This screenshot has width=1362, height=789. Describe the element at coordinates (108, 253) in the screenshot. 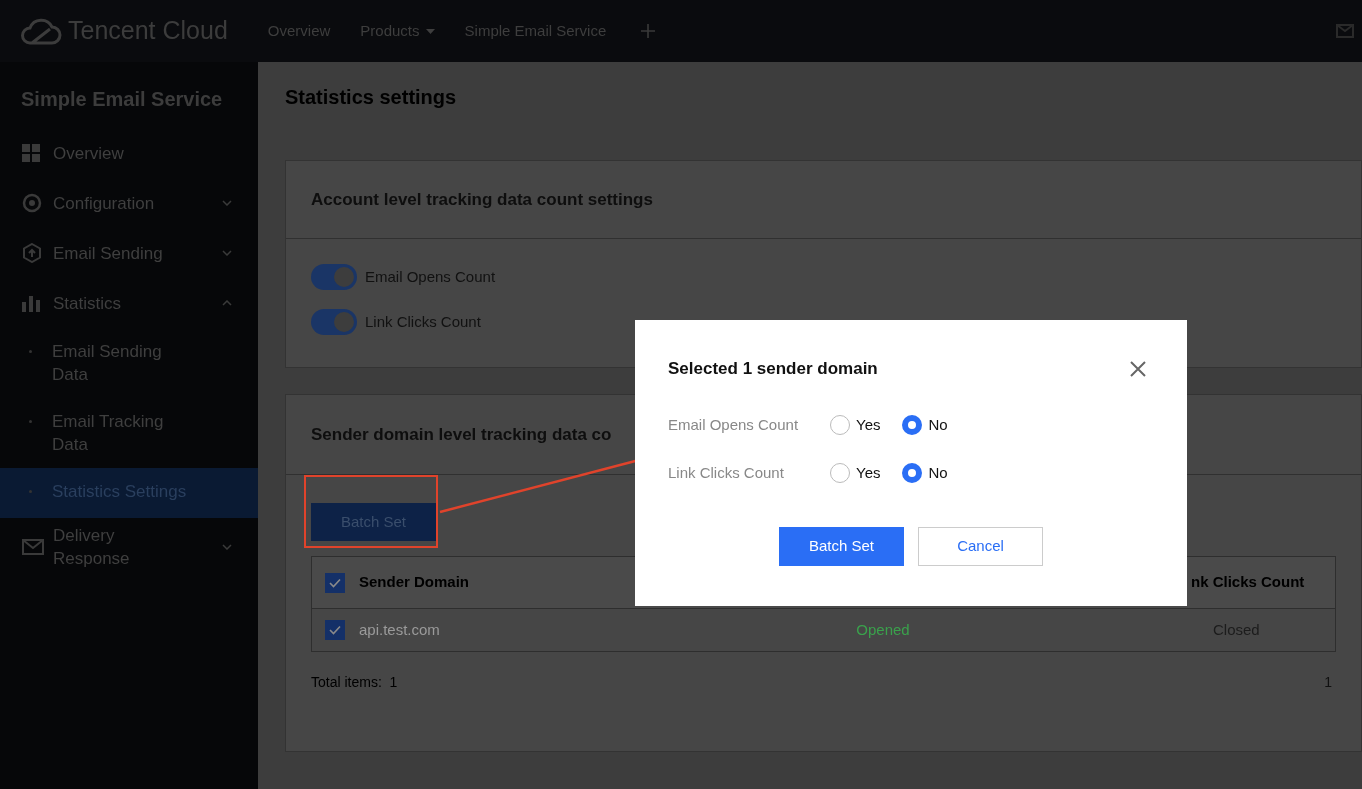

I see `sidebar-item-label: Email Sending` at that location.